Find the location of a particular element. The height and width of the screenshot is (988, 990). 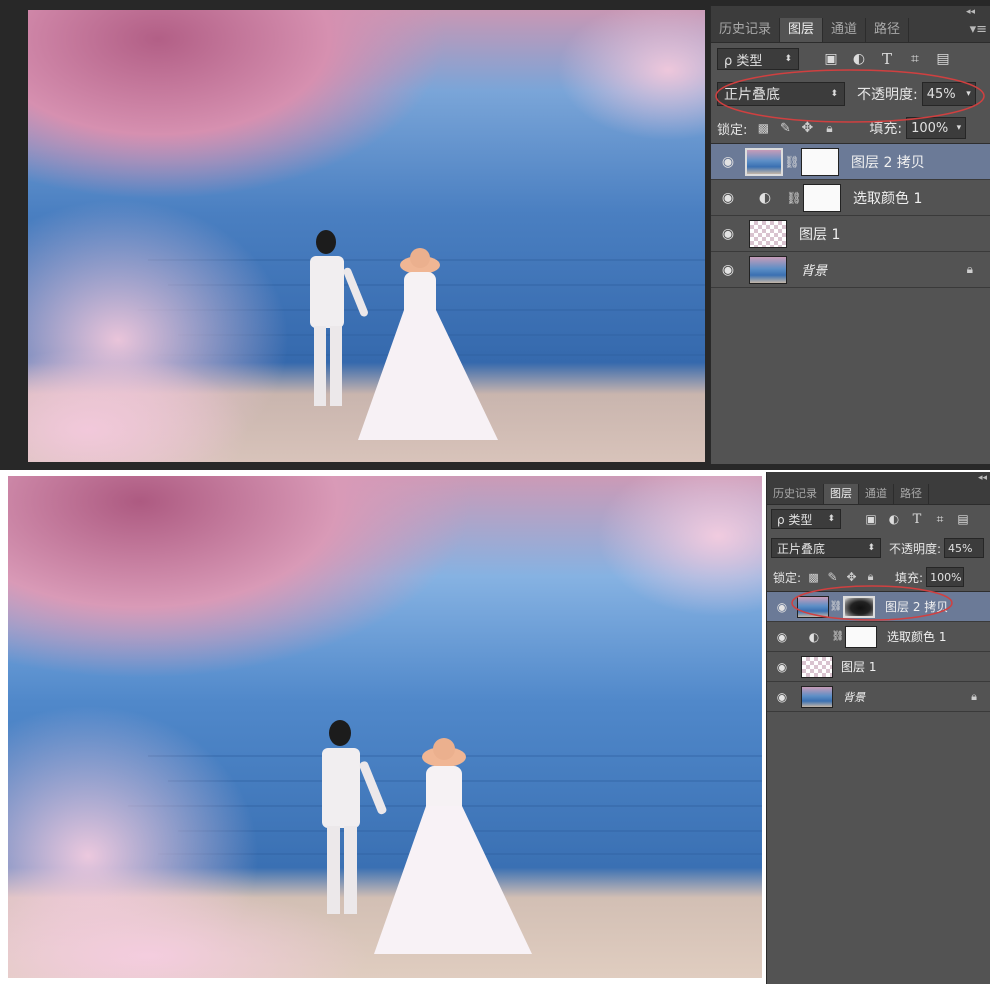

opacity-input: 45% ▾ is located at coordinates (948, 94).